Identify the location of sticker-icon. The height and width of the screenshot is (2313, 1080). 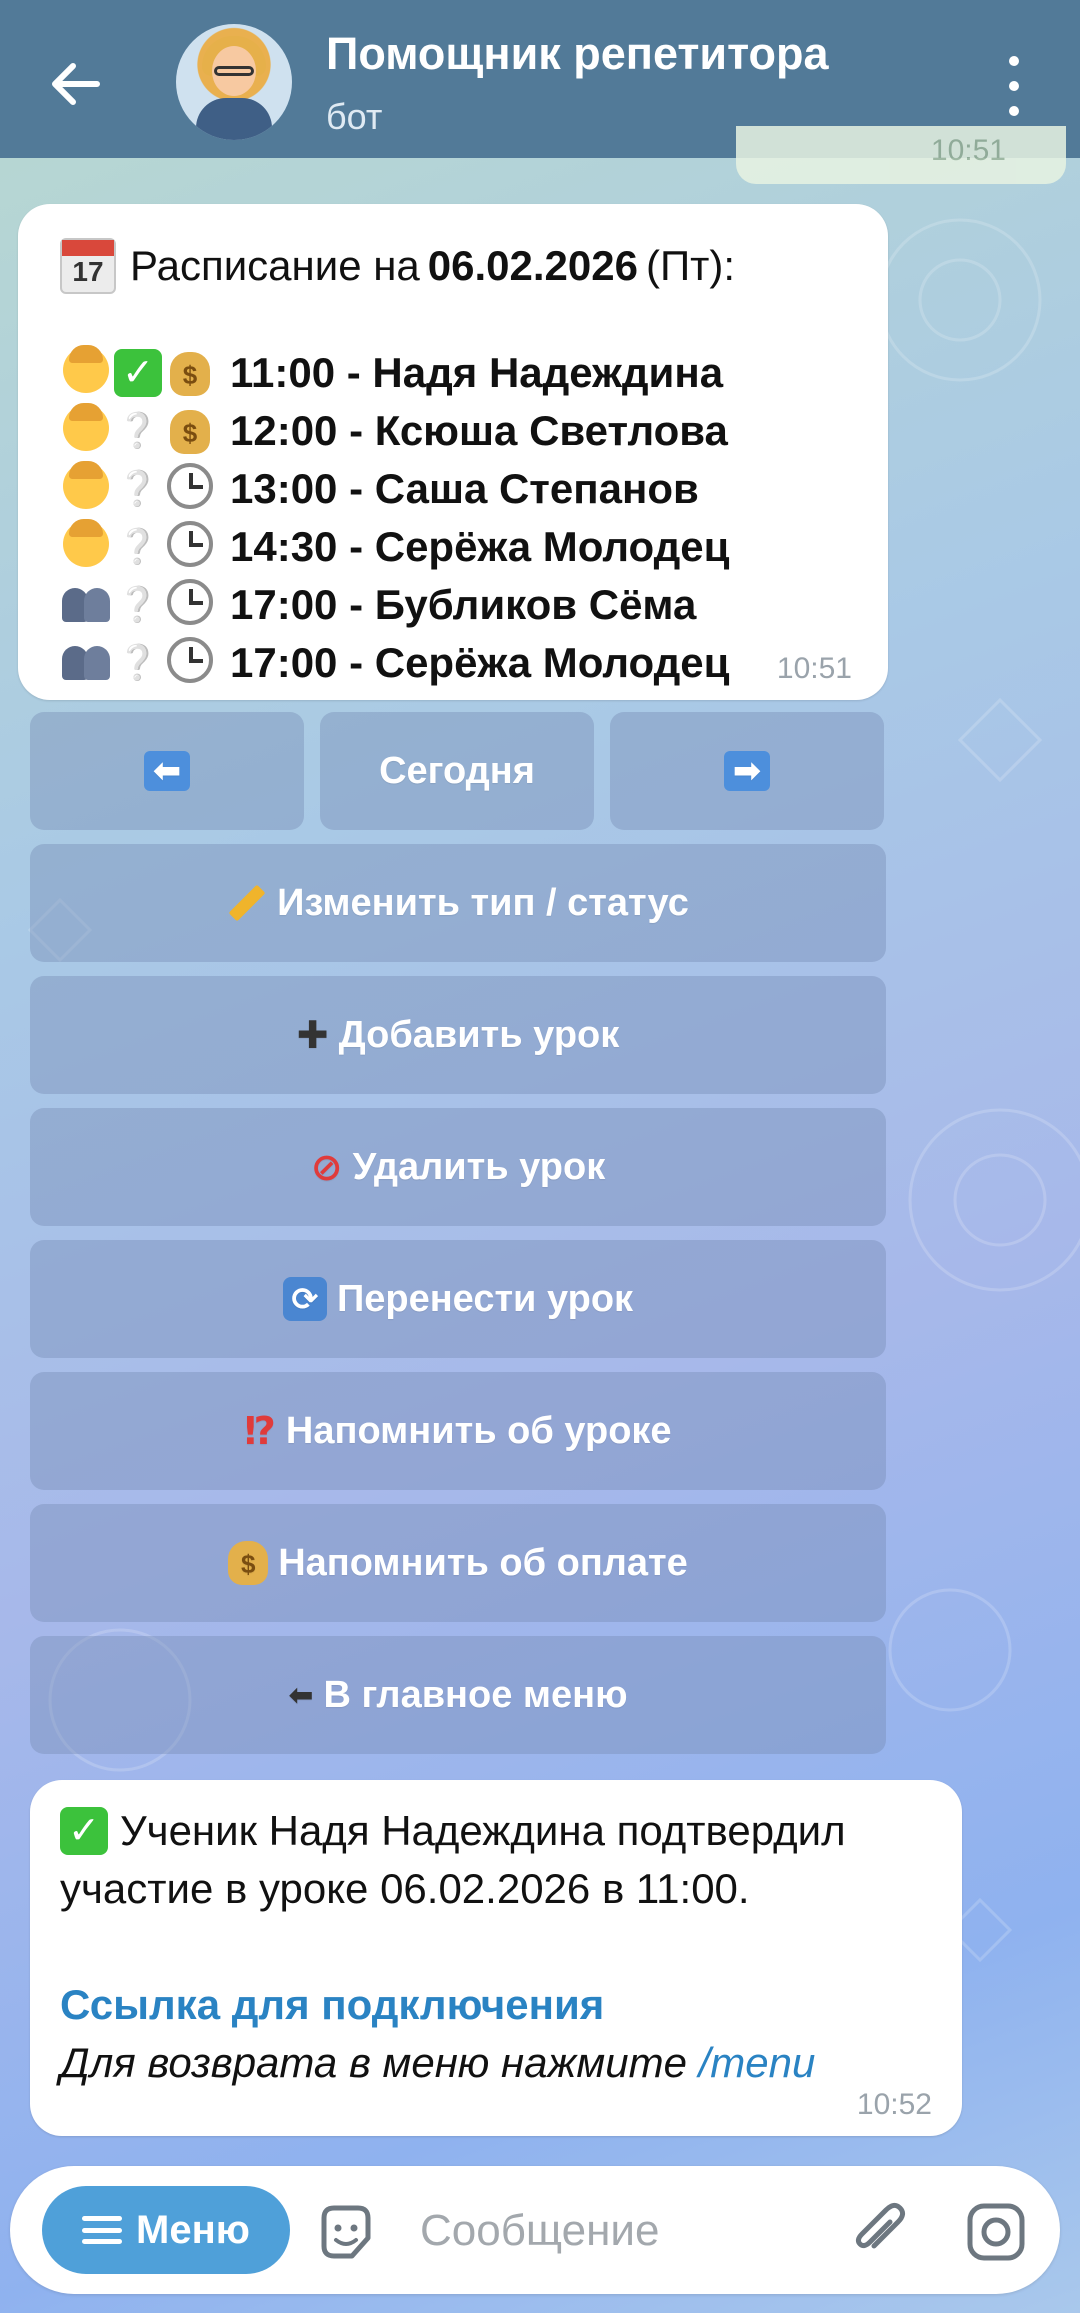
(346, 2232).